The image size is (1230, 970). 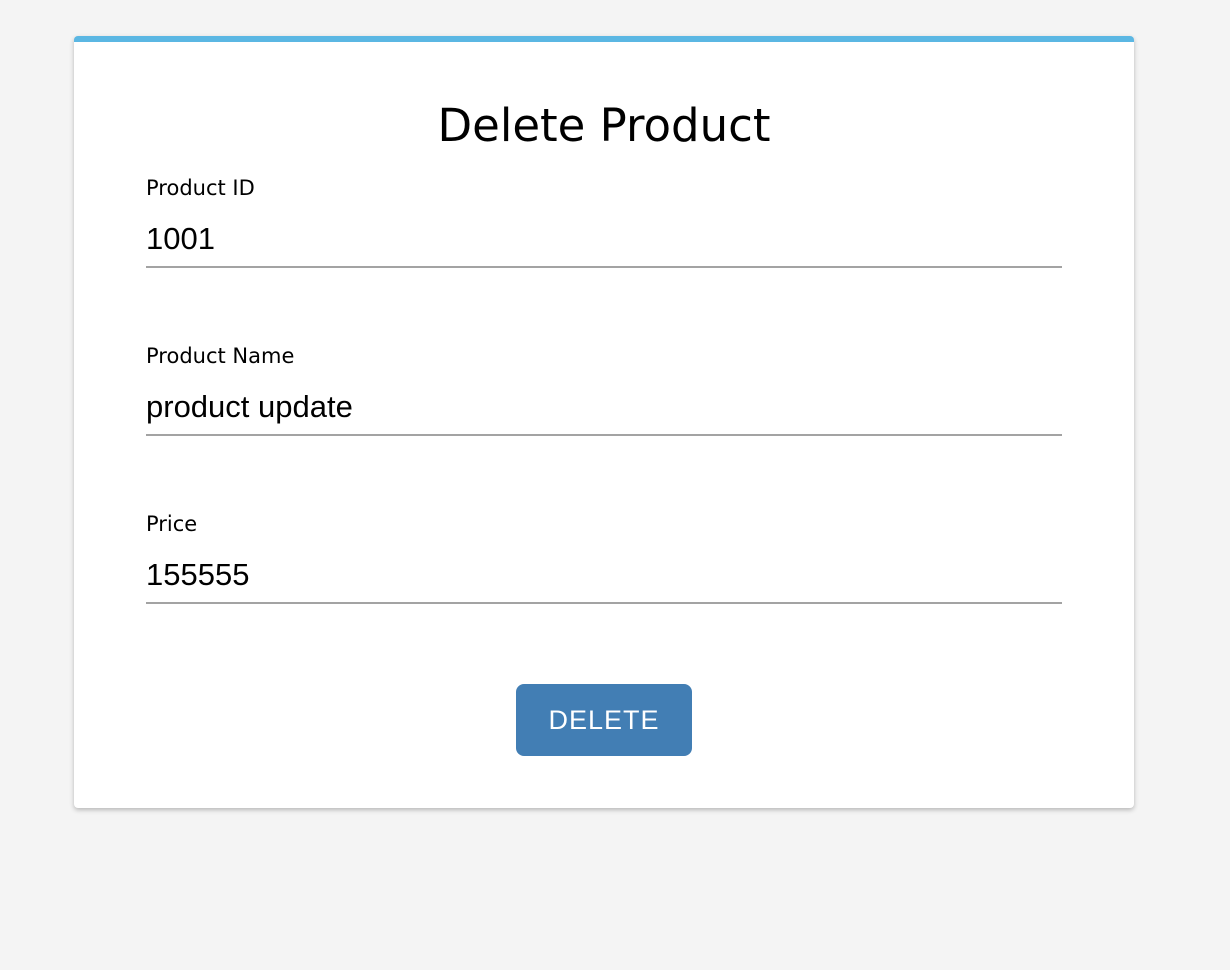 What do you see at coordinates (604, 720) in the screenshot?
I see `delete-button: DELETE` at bounding box center [604, 720].